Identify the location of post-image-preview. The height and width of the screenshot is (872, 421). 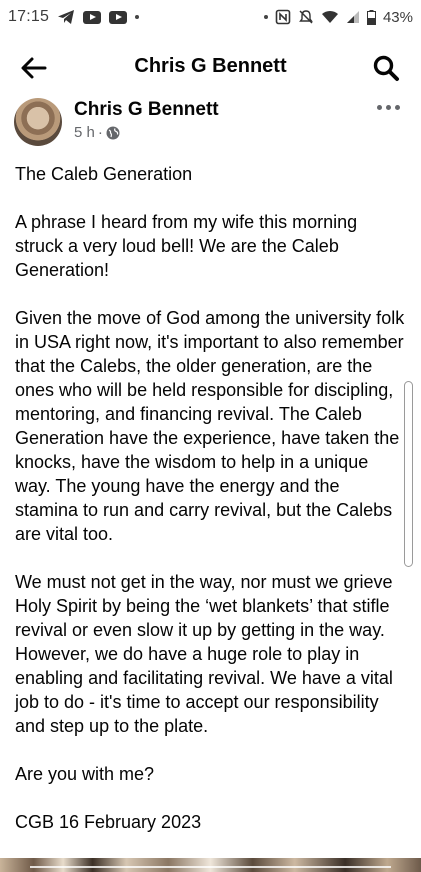
(210, 865).